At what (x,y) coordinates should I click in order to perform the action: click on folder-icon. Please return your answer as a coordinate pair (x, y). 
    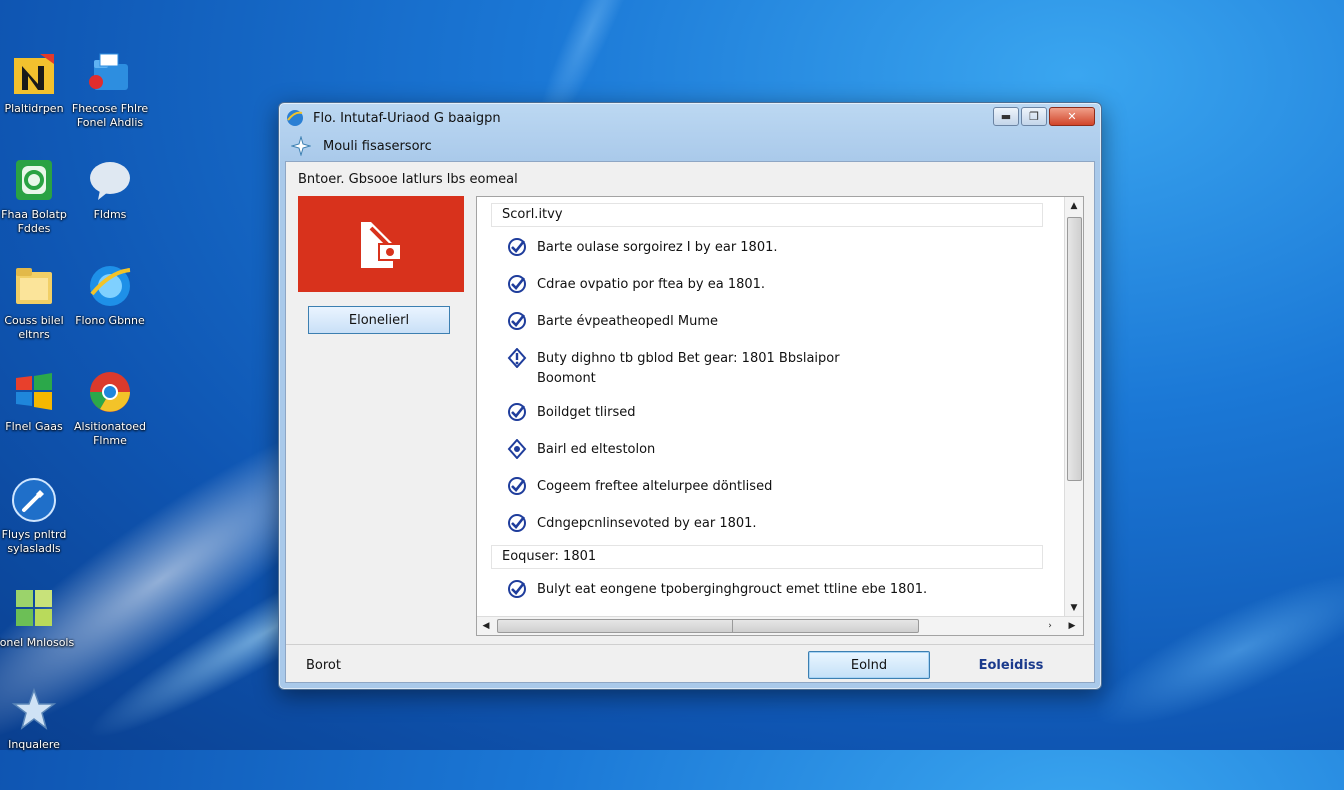
    Looking at the image, I should click on (34, 286).